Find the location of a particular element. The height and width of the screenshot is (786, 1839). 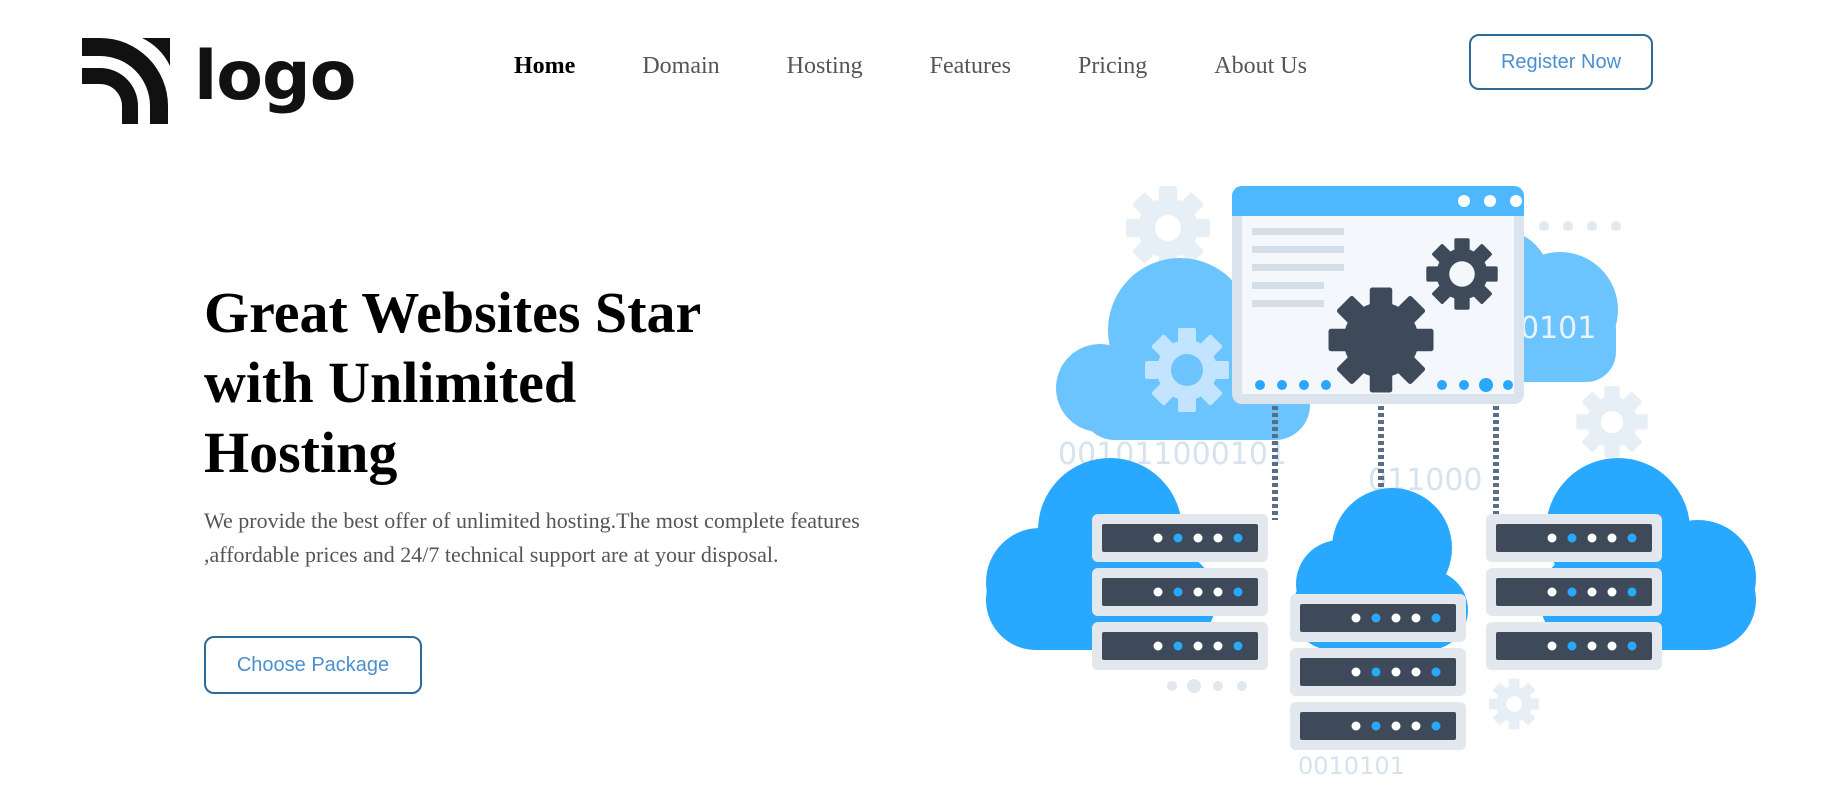

choose-package-button: Choose Package is located at coordinates (313, 665).